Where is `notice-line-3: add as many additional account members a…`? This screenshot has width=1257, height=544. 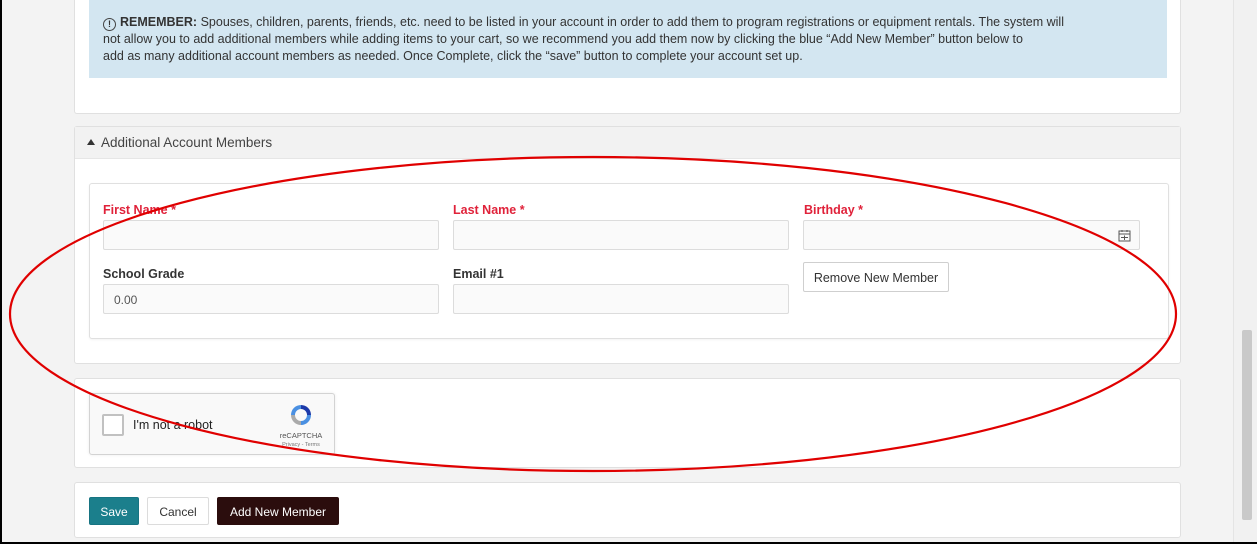 notice-line-3: add as many additional account members a… is located at coordinates (453, 56).